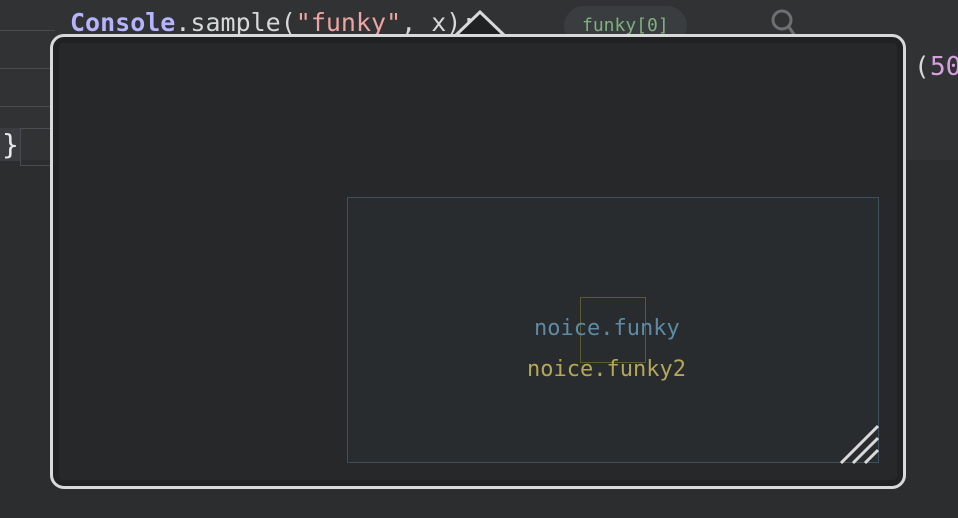 The image size is (958, 518). Describe the element at coordinates (944, 67) in the screenshot. I see `code-token-number: 50` at that location.